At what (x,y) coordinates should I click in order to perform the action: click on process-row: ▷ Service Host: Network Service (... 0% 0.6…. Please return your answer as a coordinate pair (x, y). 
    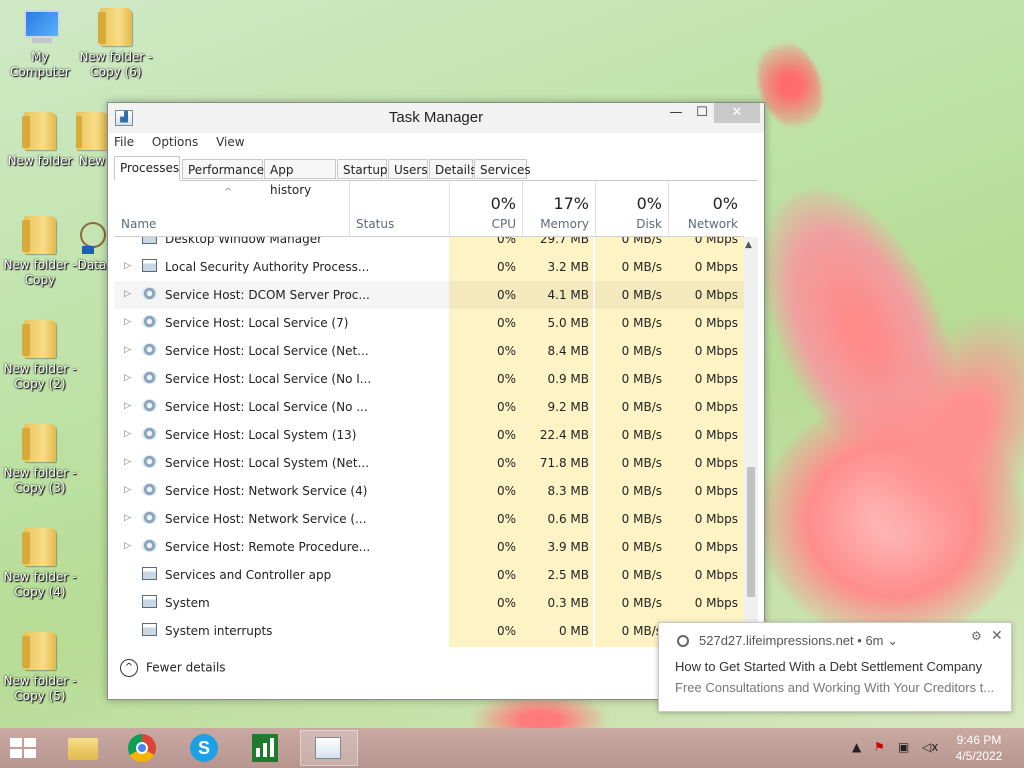
    Looking at the image, I should click on (429, 519).